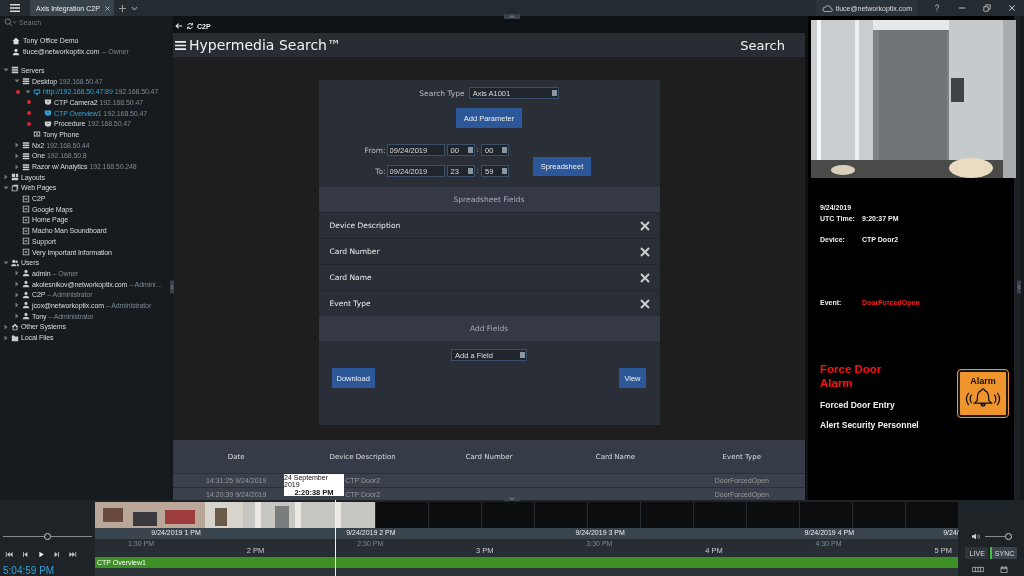 This screenshot has height=576, width=1024. Describe the element at coordinates (29, 570) in the screenshot. I see `current-time: 5:04:59 PM` at that location.